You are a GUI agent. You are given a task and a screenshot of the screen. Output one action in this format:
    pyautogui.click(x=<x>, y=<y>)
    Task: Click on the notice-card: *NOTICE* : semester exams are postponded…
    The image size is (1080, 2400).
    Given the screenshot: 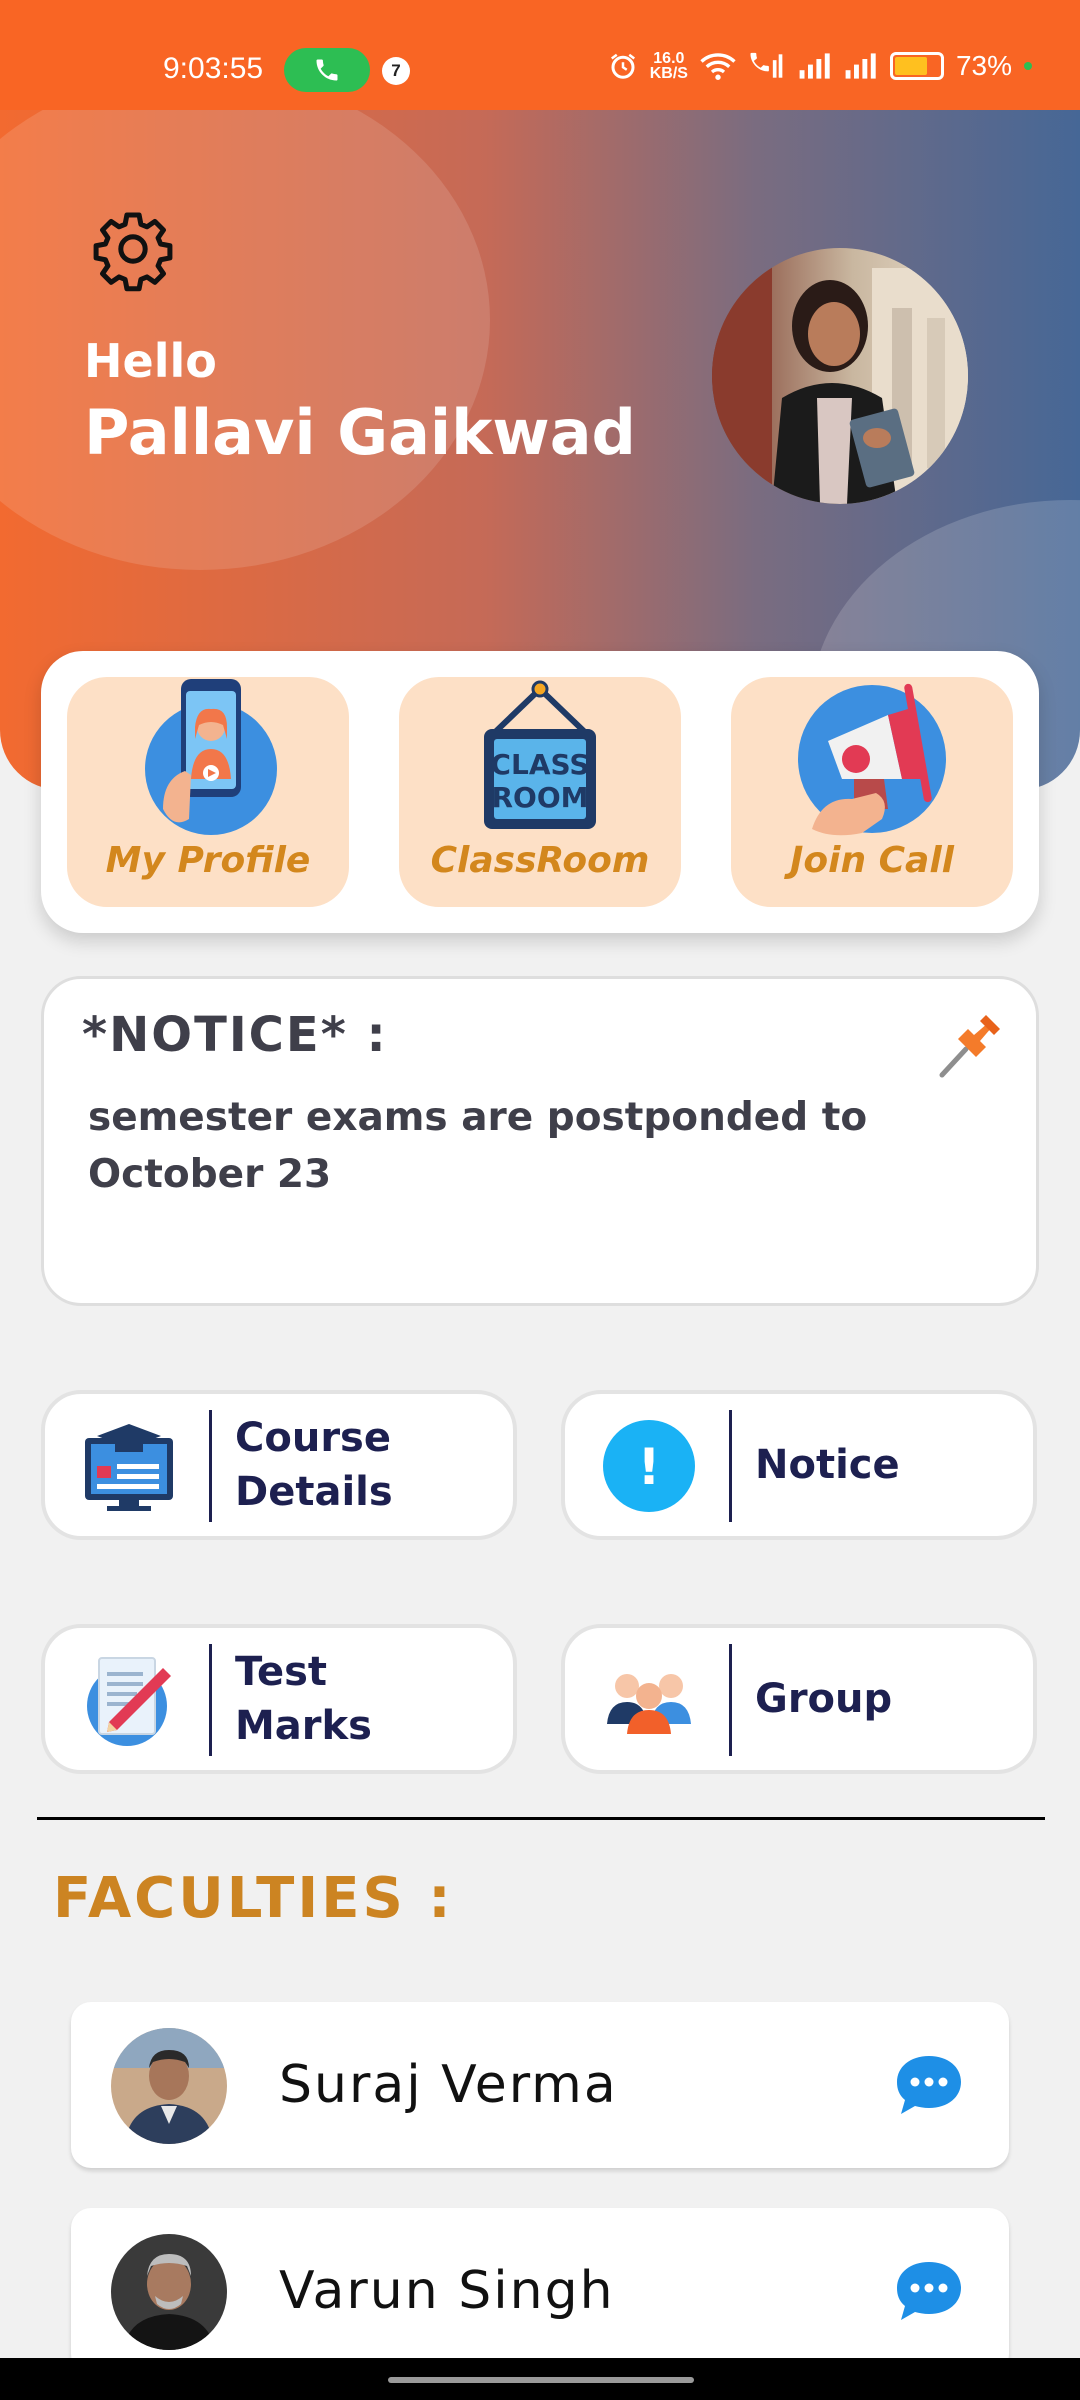 What is the action you would take?
    pyautogui.click(x=540, y=1141)
    